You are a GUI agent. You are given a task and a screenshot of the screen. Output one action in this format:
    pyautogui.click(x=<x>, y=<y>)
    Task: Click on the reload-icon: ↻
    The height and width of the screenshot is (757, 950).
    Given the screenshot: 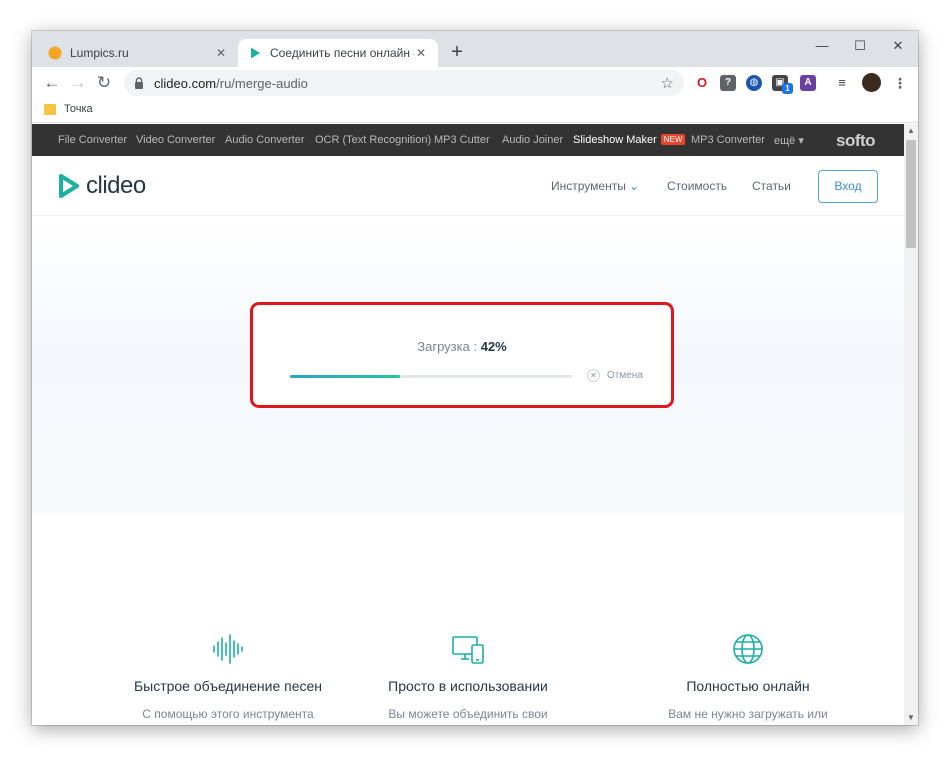 What is the action you would take?
    pyautogui.click(x=104, y=83)
    